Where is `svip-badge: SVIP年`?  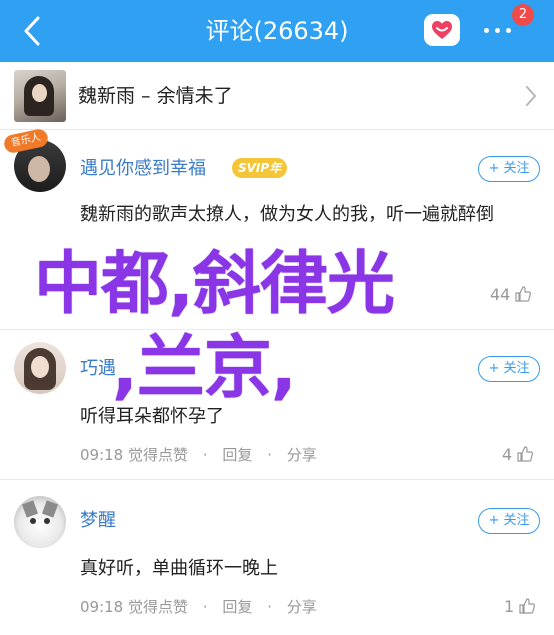
svip-badge: SVIP年 is located at coordinates (260, 168).